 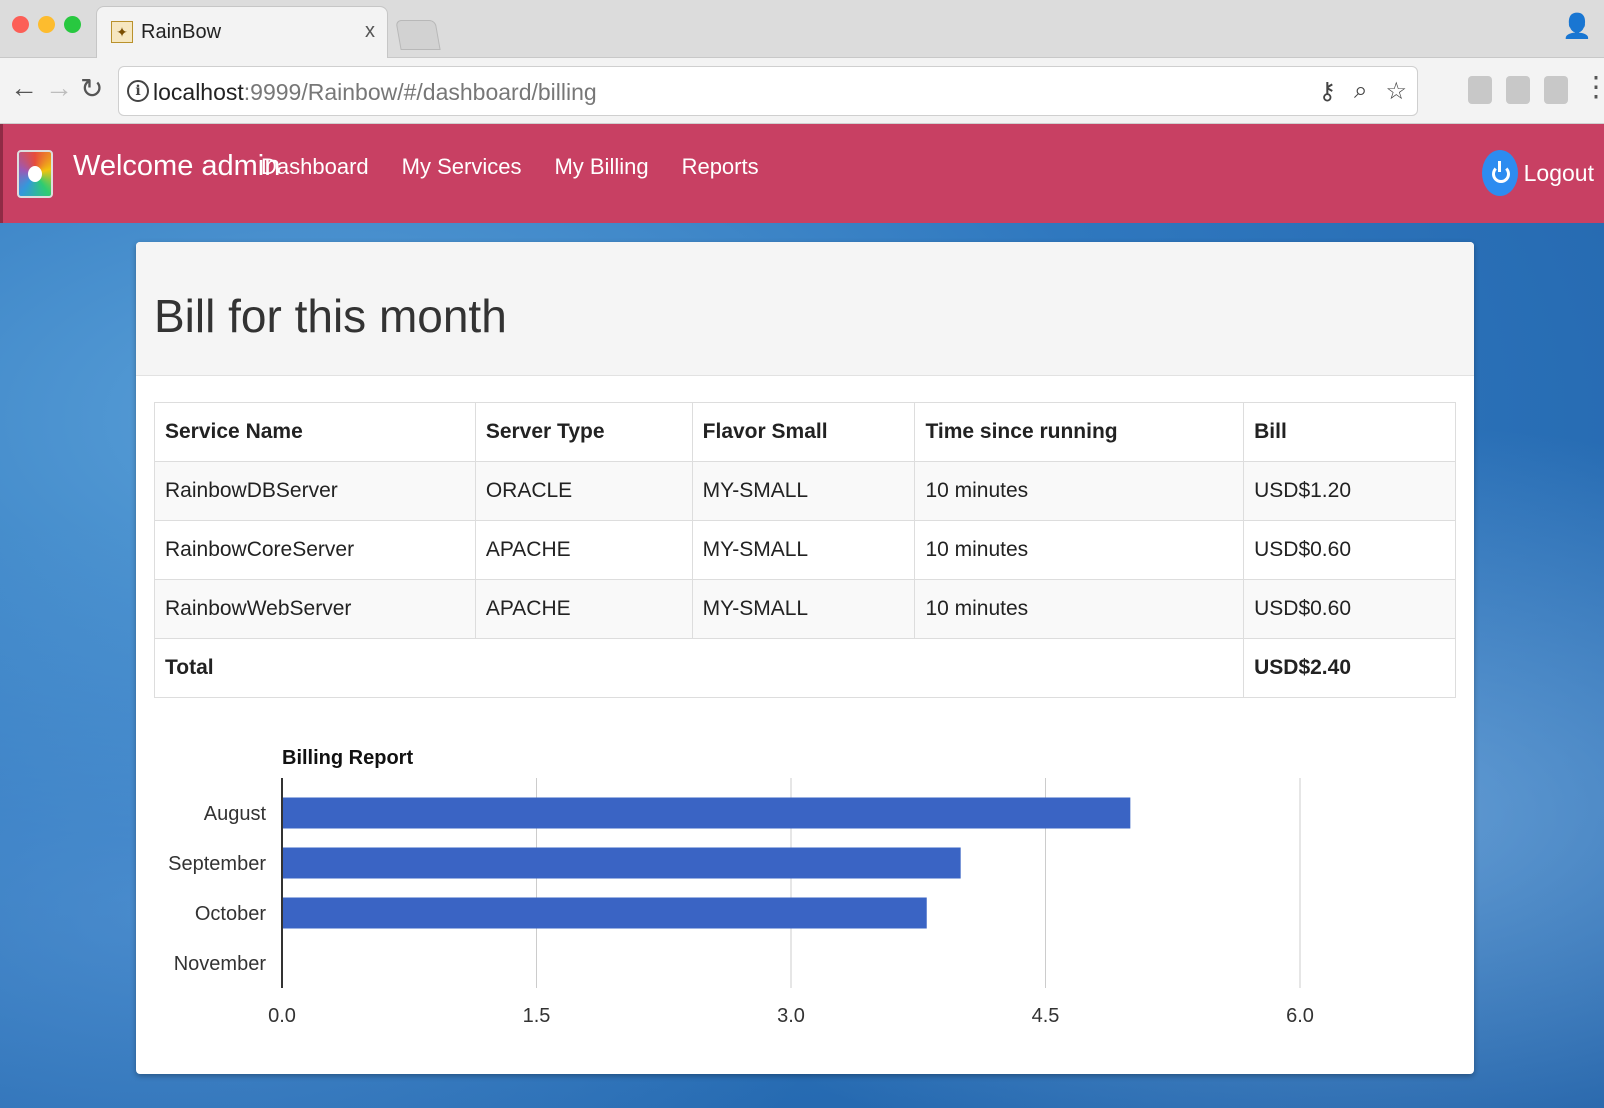 I want to click on star-icon: ☆, so click(x=1396, y=91).